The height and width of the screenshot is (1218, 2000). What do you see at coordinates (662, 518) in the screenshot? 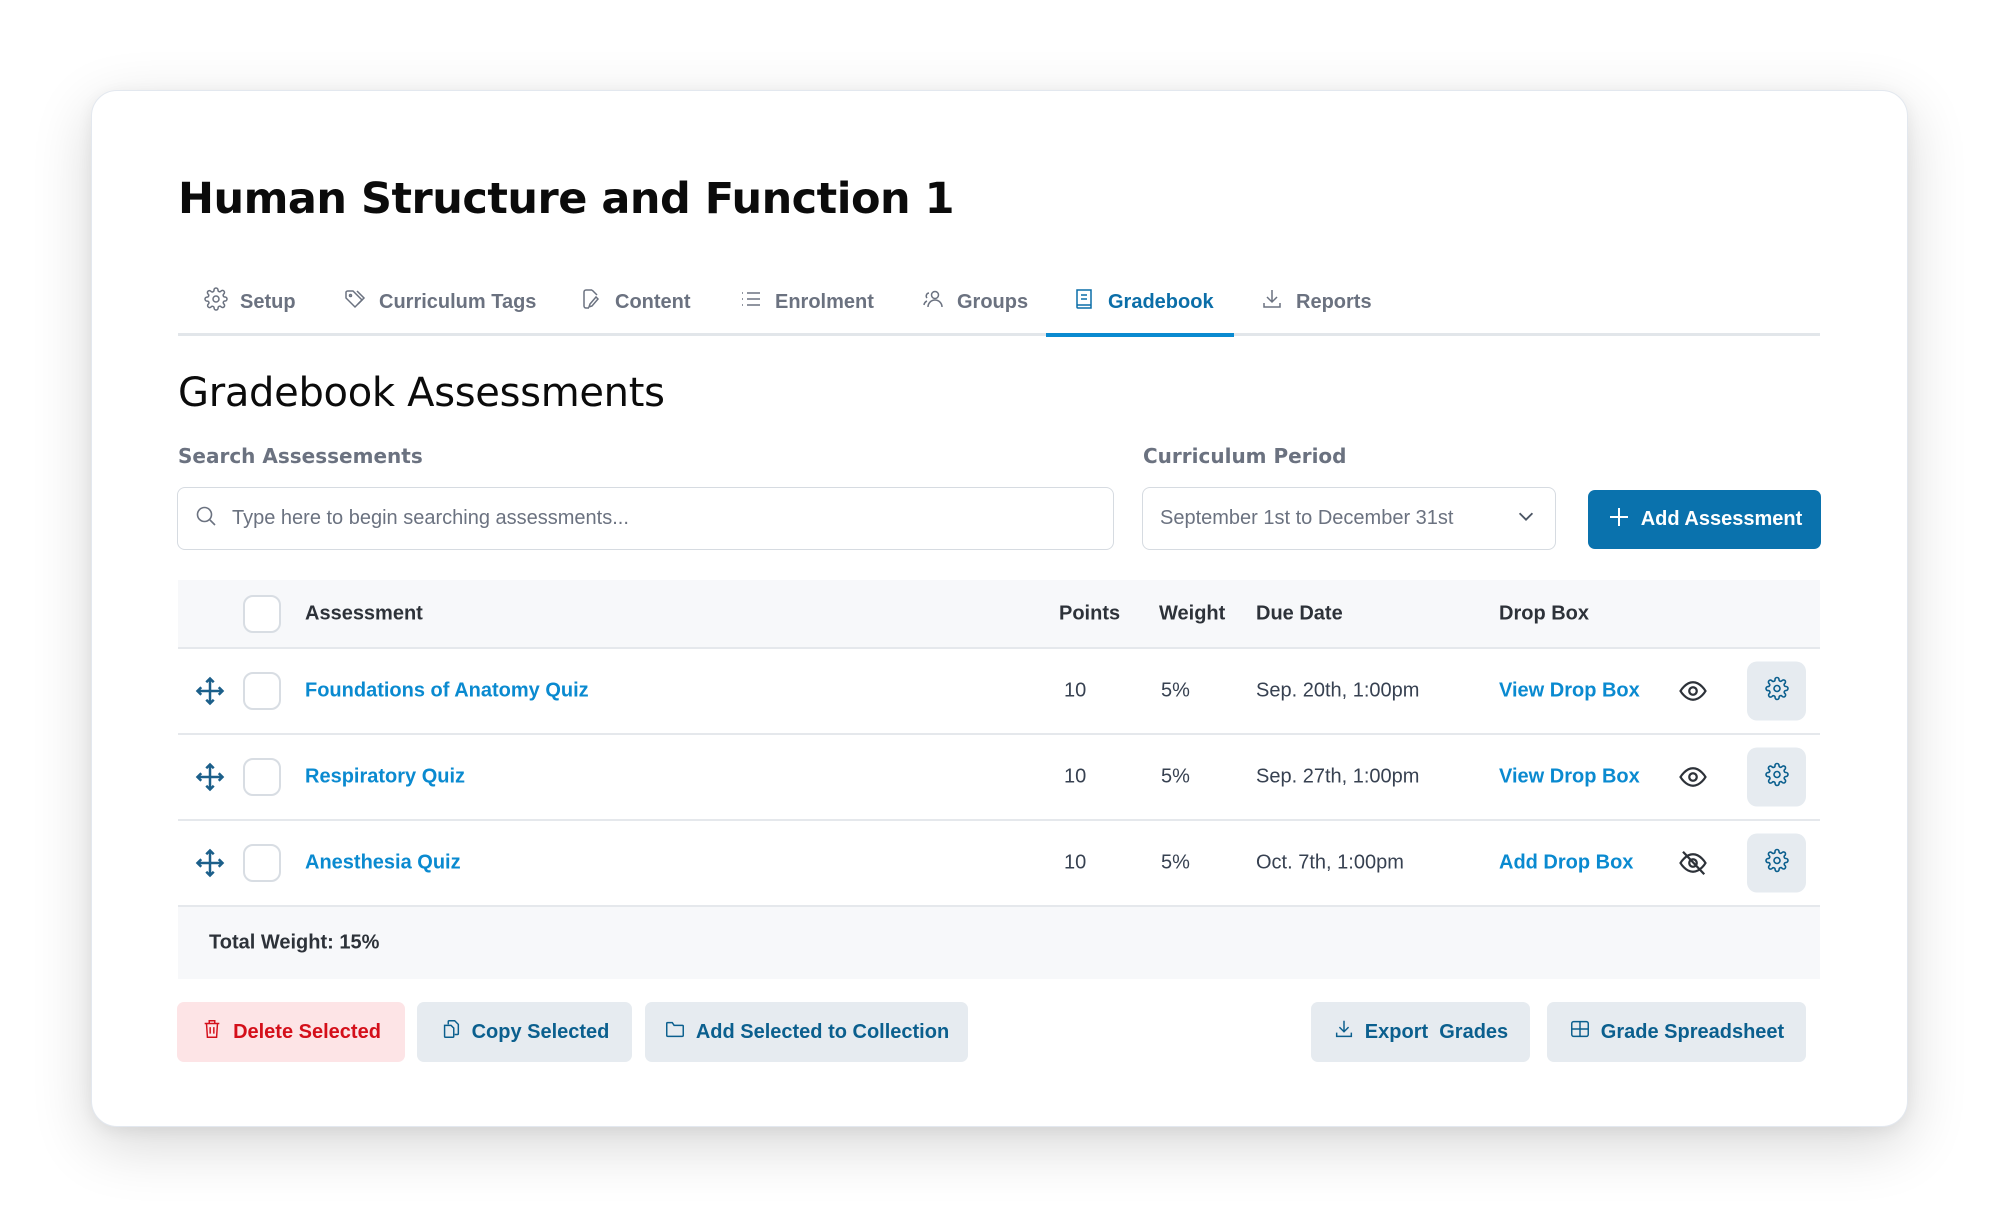
I see `search-input` at bounding box center [662, 518].